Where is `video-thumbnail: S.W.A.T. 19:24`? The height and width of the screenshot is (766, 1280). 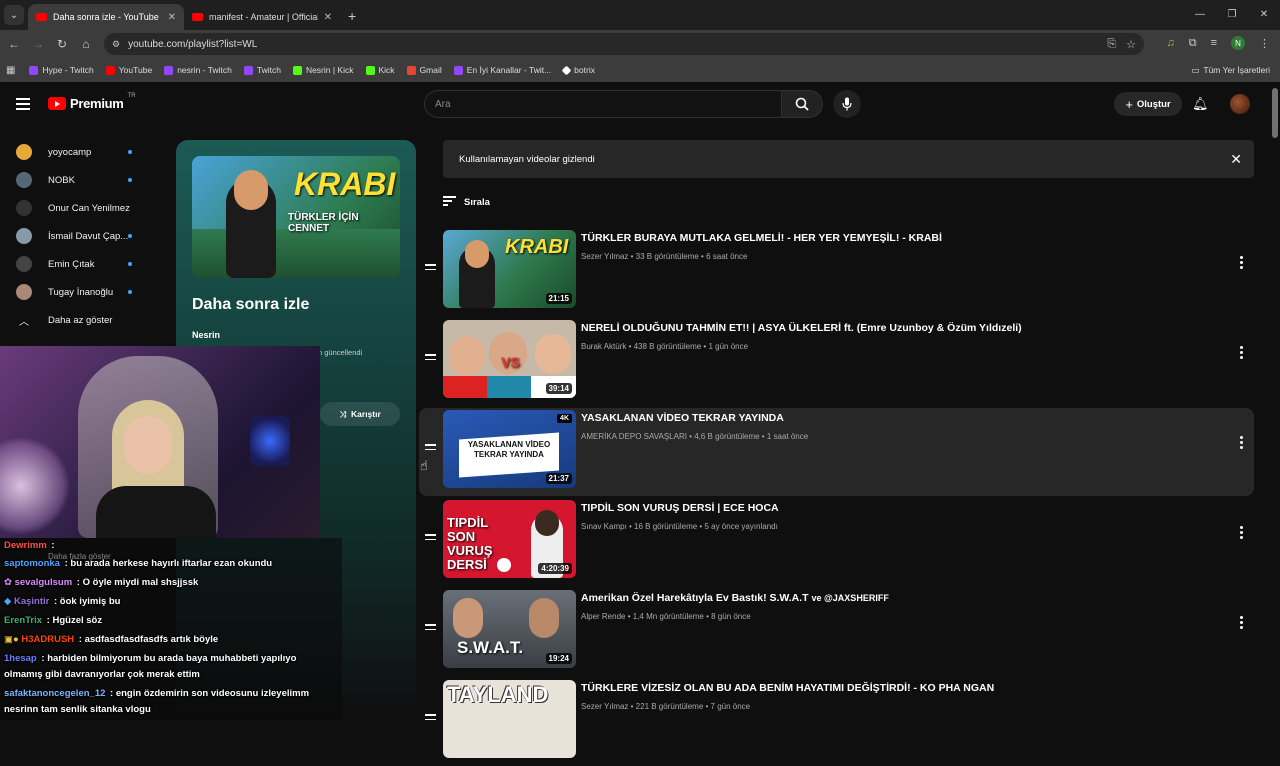 video-thumbnail: S.W.A.T. 19:24 is located at coordinates (509, 629).